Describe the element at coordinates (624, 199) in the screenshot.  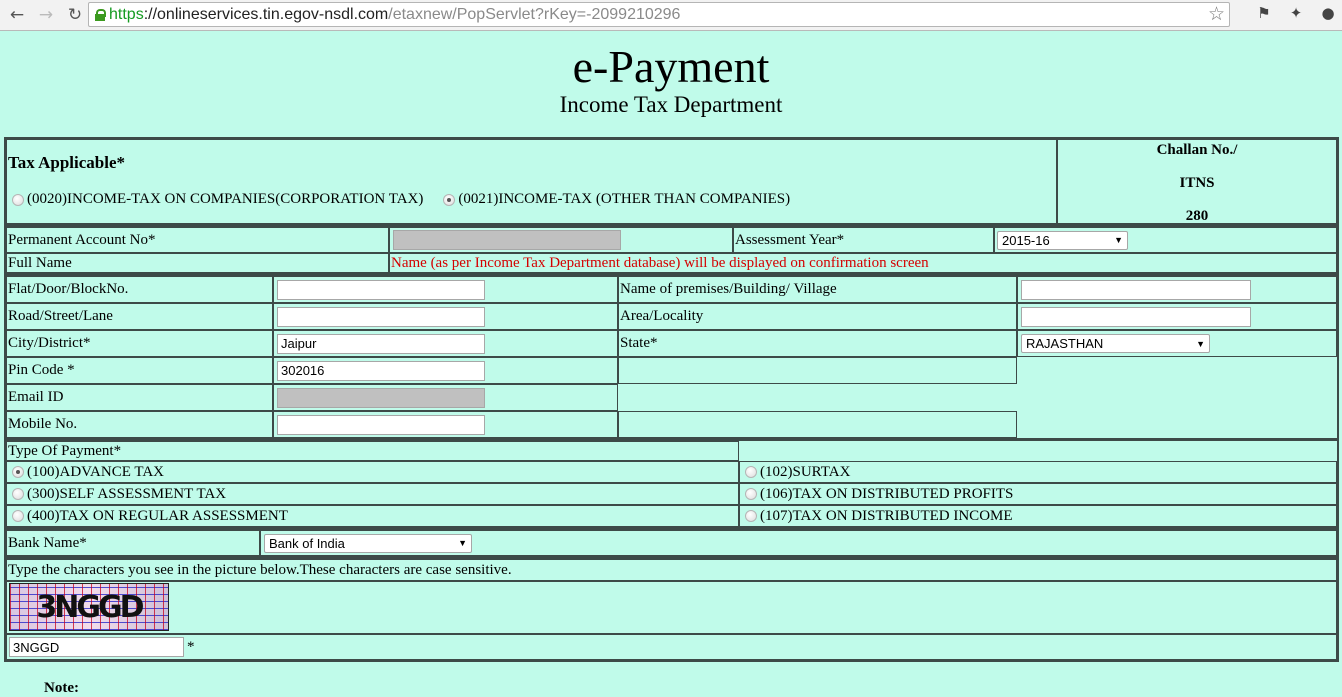
I see `tax-0021-label: (0021)INCOME-TAX (OTHER THAN COMPANIES)` at that location.